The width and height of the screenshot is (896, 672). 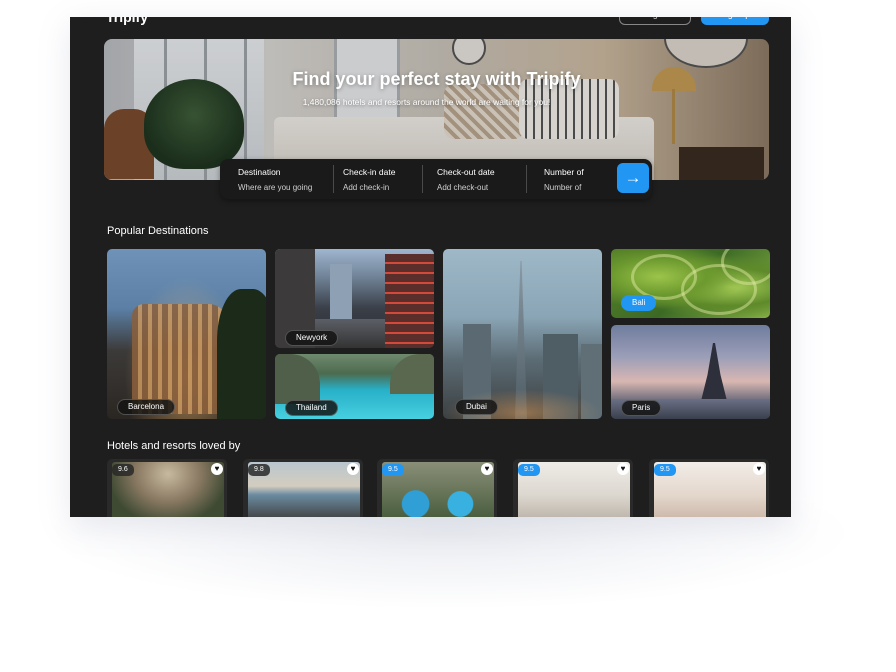 I want to click on destination-label: Bali, so click(x=639, y=303).